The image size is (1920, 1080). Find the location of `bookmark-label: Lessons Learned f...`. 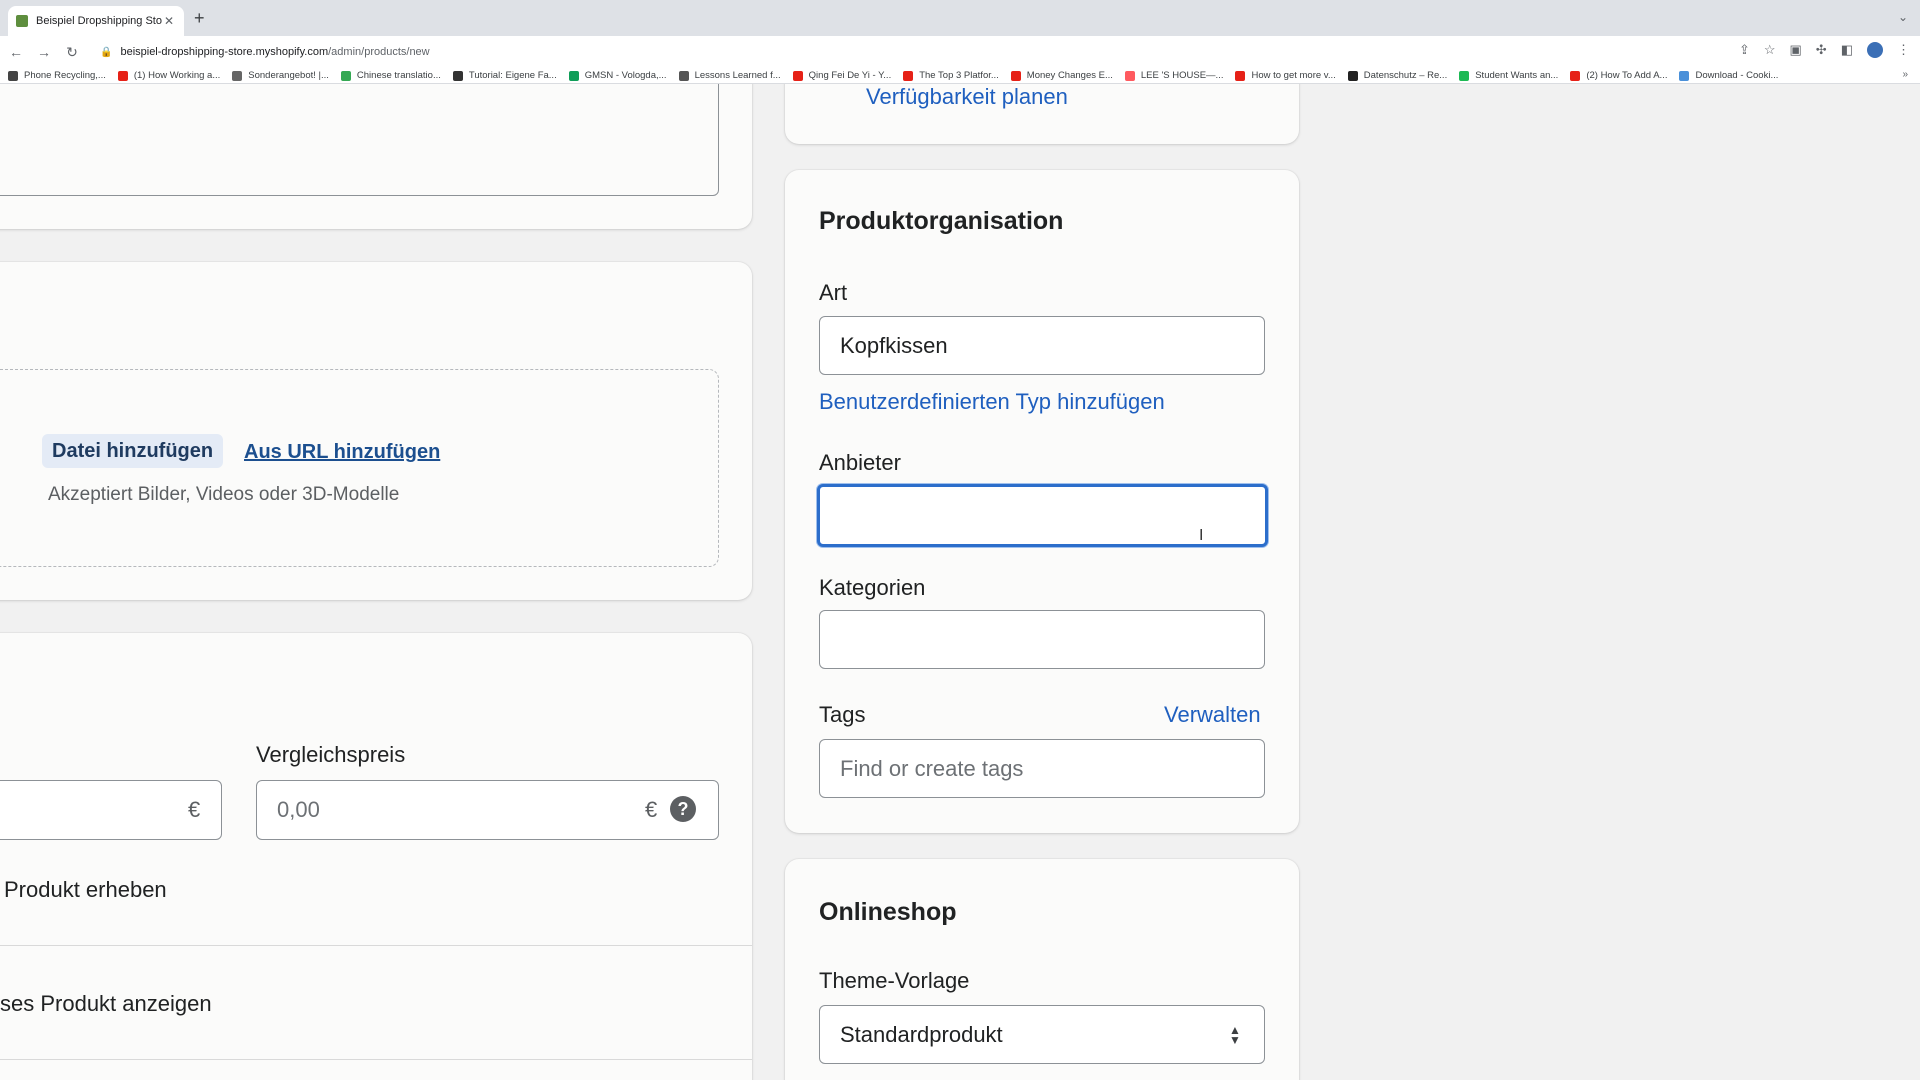

bookmark-label: Lessons Learned f... is located at coordinates (737, 75).